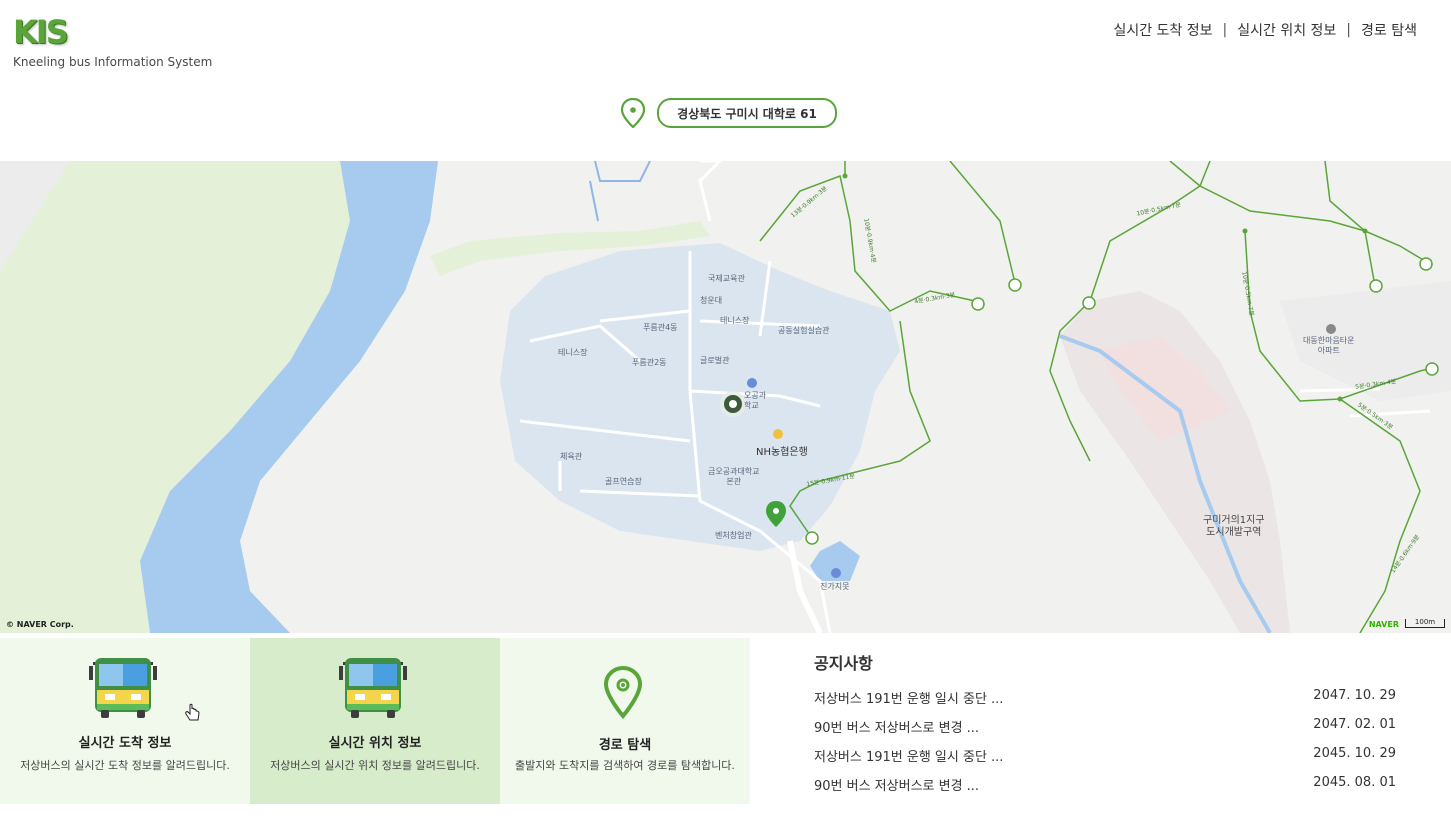 This screenshot has height=827, width=1451. What do you see at coordinates (733, 535) in the screenshot?
I see `map-label: 벤처창업관` at bounding box center [733, 535].